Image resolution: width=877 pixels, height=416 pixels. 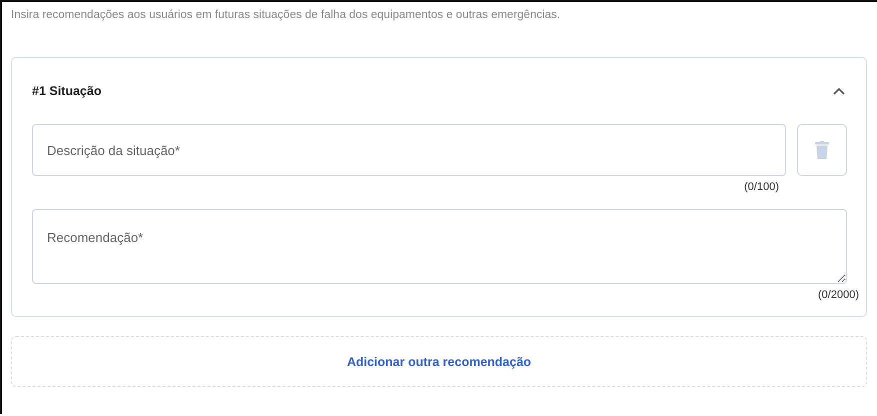 I want to click on chevron-up-icon, so click(x=839, y=91).